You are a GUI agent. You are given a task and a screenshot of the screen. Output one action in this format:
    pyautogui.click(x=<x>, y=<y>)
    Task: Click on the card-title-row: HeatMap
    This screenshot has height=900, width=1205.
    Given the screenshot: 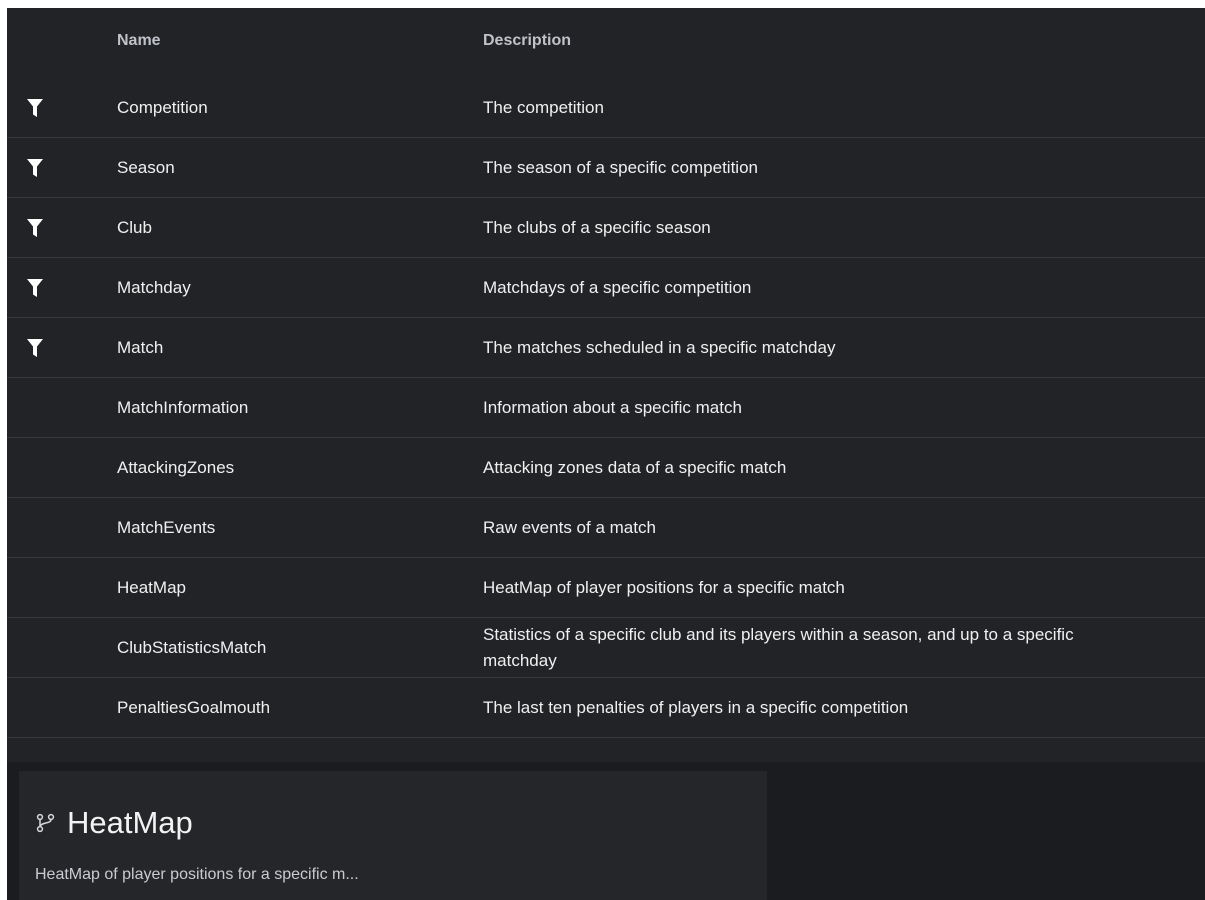 What is the action you would take?
    pyautogui.click(x=114, y=823)
    